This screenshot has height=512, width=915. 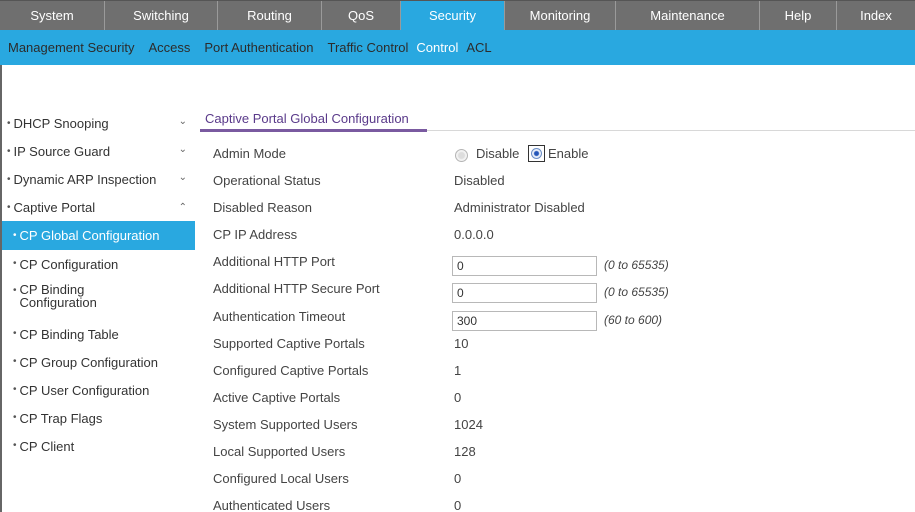 I want to click on authenticated-users-value: 0, so click(x=458, y=505).